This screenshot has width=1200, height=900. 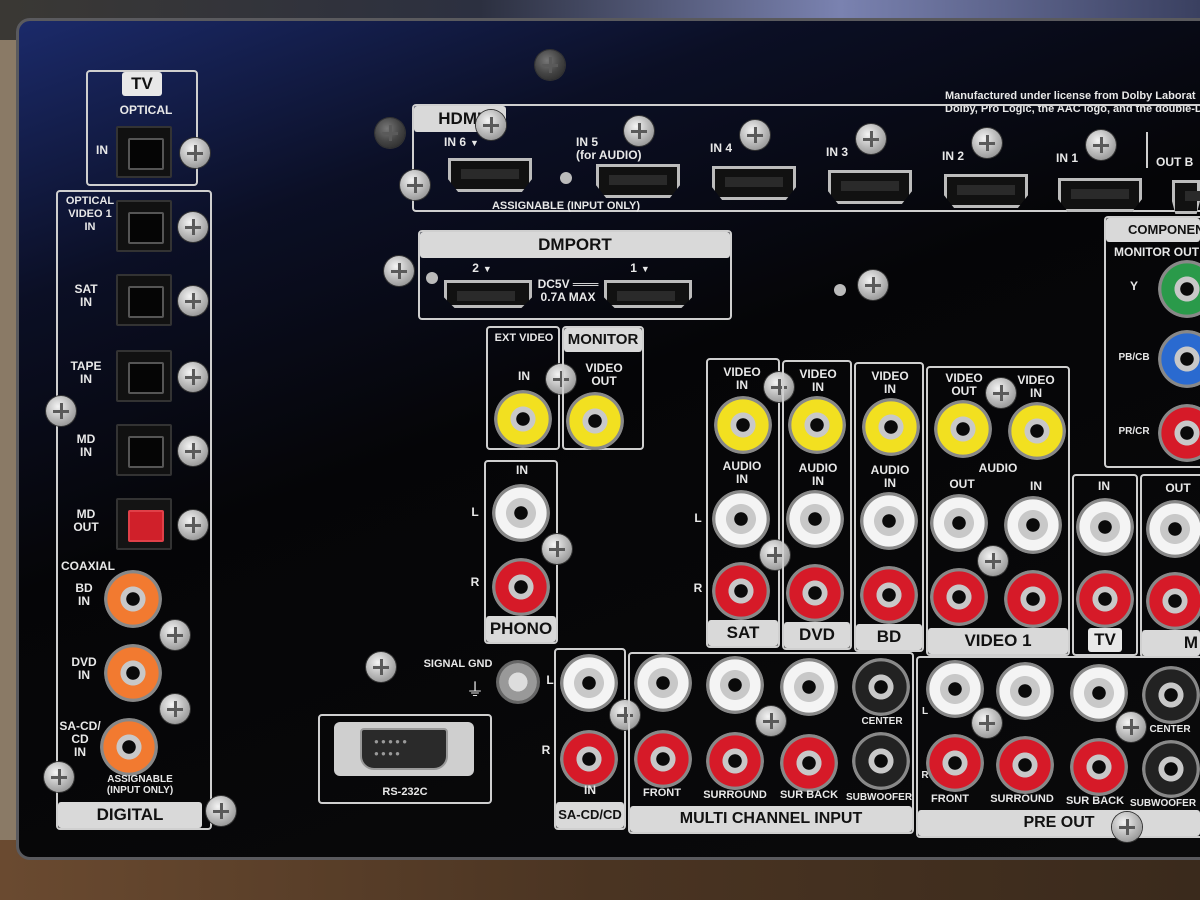 What do you see at coordinates (698, 518) in the screenshot?
I see `sat-l-label: L` at bounding box center [698, 518].